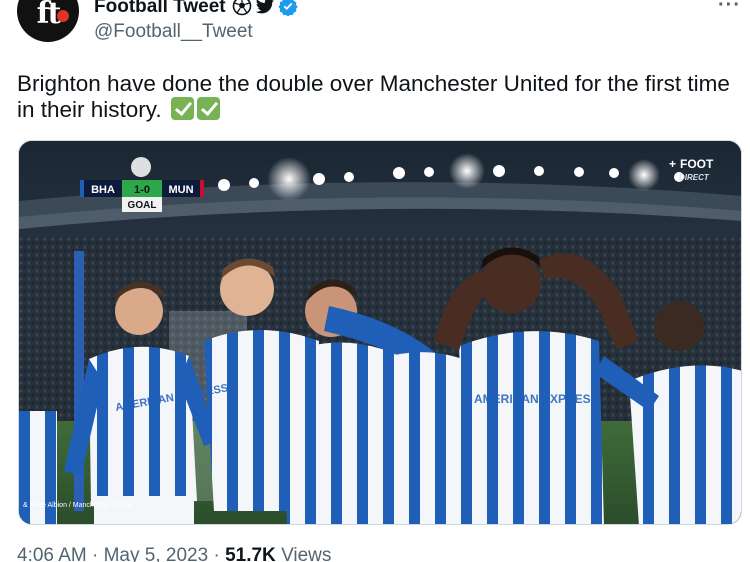 The height and width of the screenshot is (562, 750). Describe the element at coordinates (49, 15) in the screenshot. I see `avatar-logo-text: ft` at that location.